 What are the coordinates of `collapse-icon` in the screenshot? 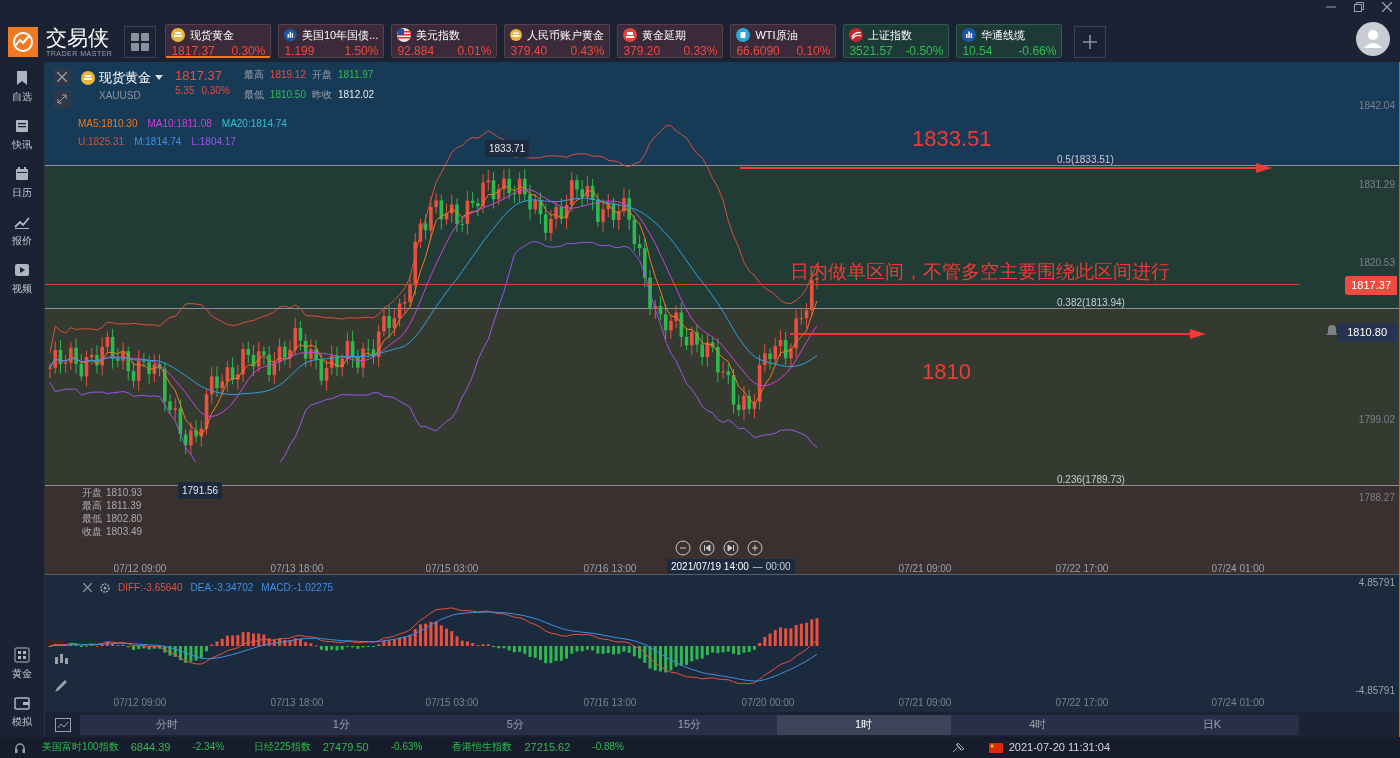 It's located at (62, 99).